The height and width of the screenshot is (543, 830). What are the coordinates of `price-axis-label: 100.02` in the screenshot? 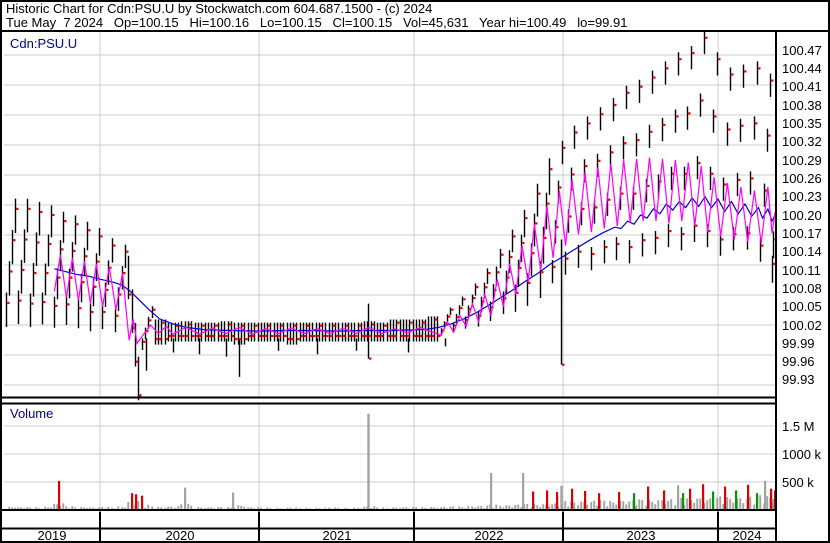 It's located at (802, 325).